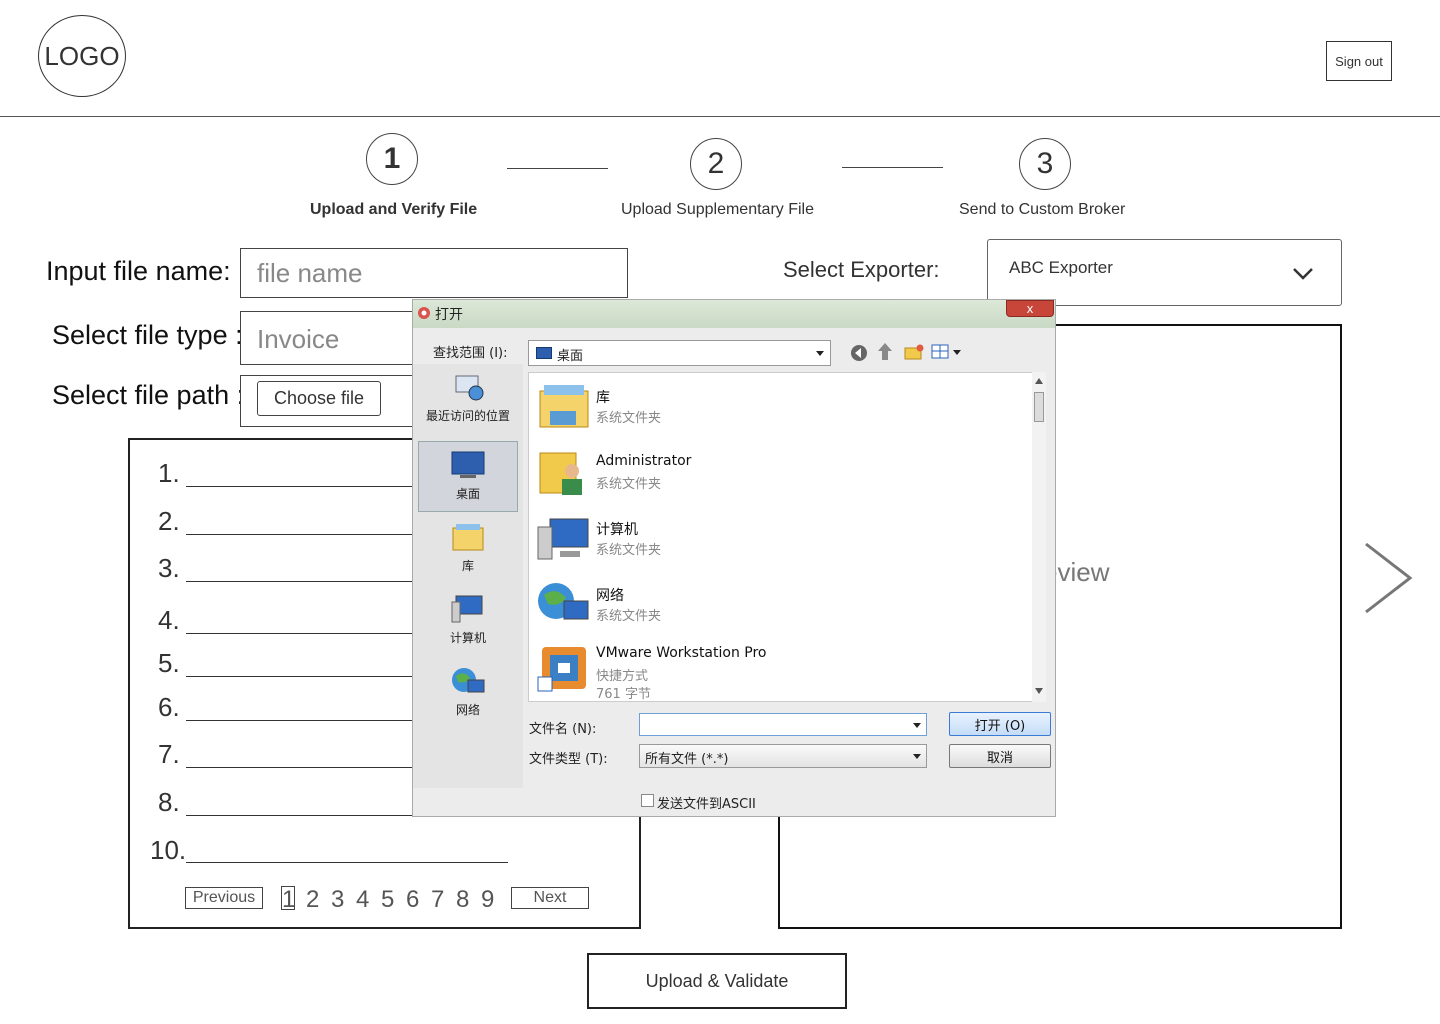 The height and width of the screenshot is (1024, 1440). Describe the element at coordinates (424, 313) in the screenshot. I see `app-icon` at that location.